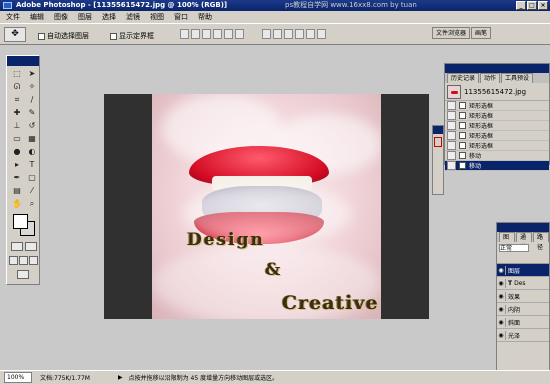 This screenshot has width=550, height=384. Describe the element at coordinates (65, 378) in the screenshot. I see `document-size: 文档:775K/1.77M` at that location.